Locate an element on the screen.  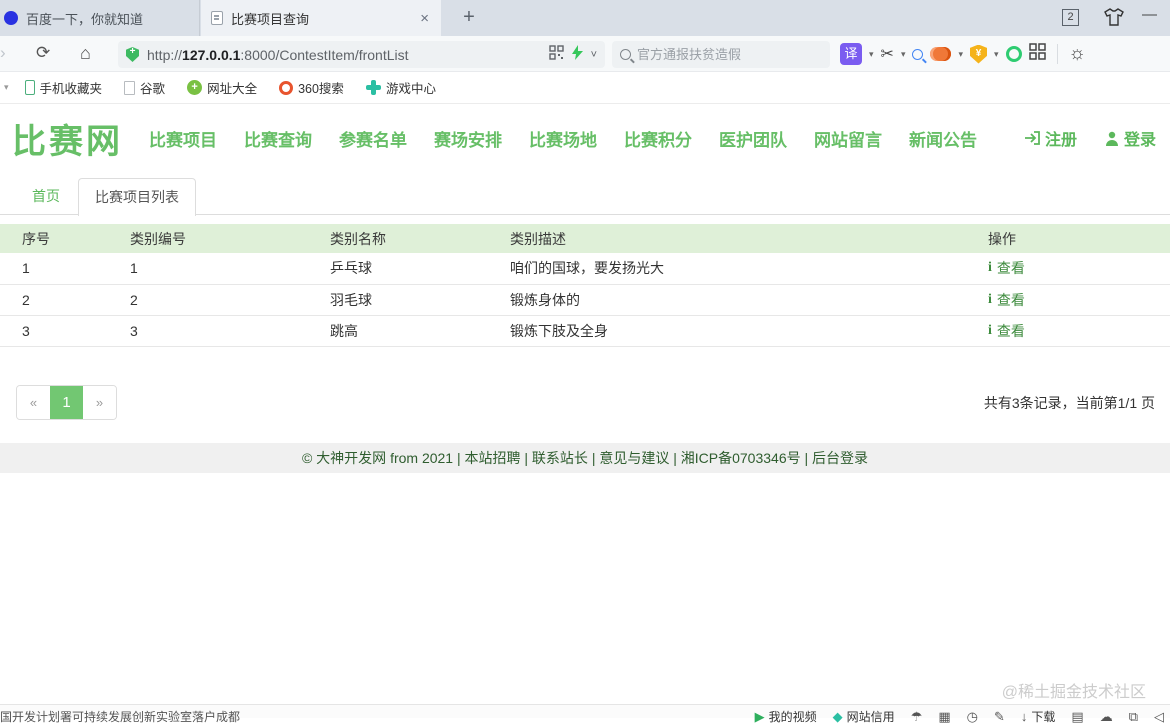
nav-venue-schedule: 赛场安排 is located at coordinates (468, 138).